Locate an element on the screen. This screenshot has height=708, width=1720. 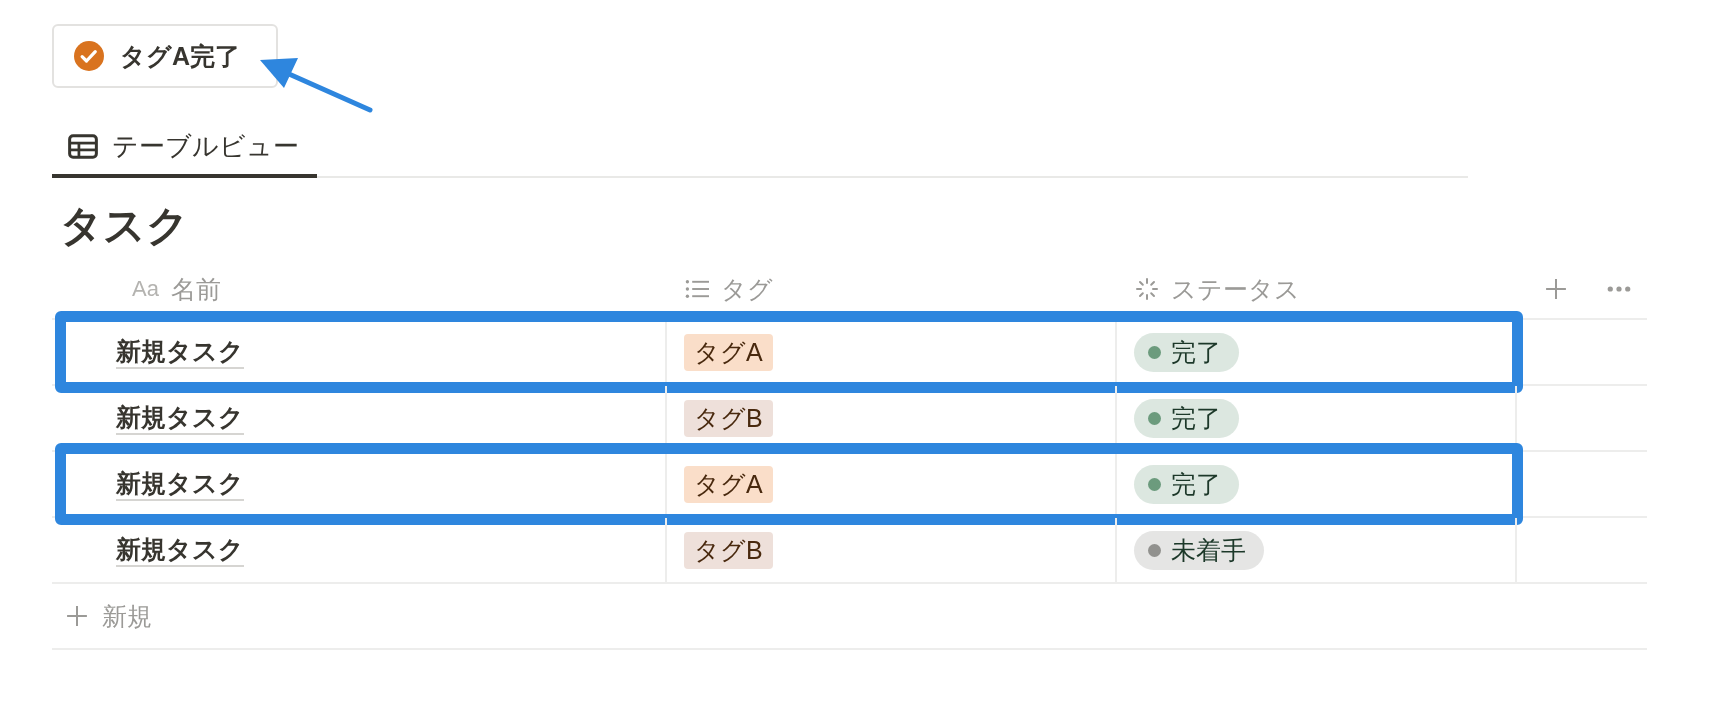
page-title: タスク is located at coordinates (125, 226).